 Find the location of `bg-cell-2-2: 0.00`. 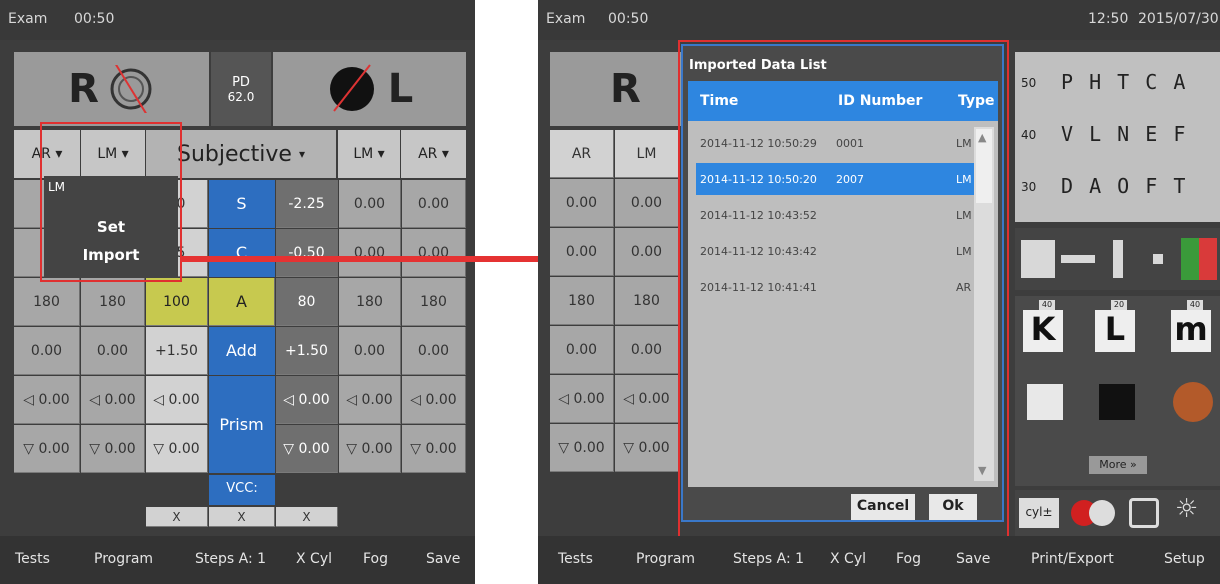

bg-cell-2-2: 0.00 is located at coordinates (647, 203).